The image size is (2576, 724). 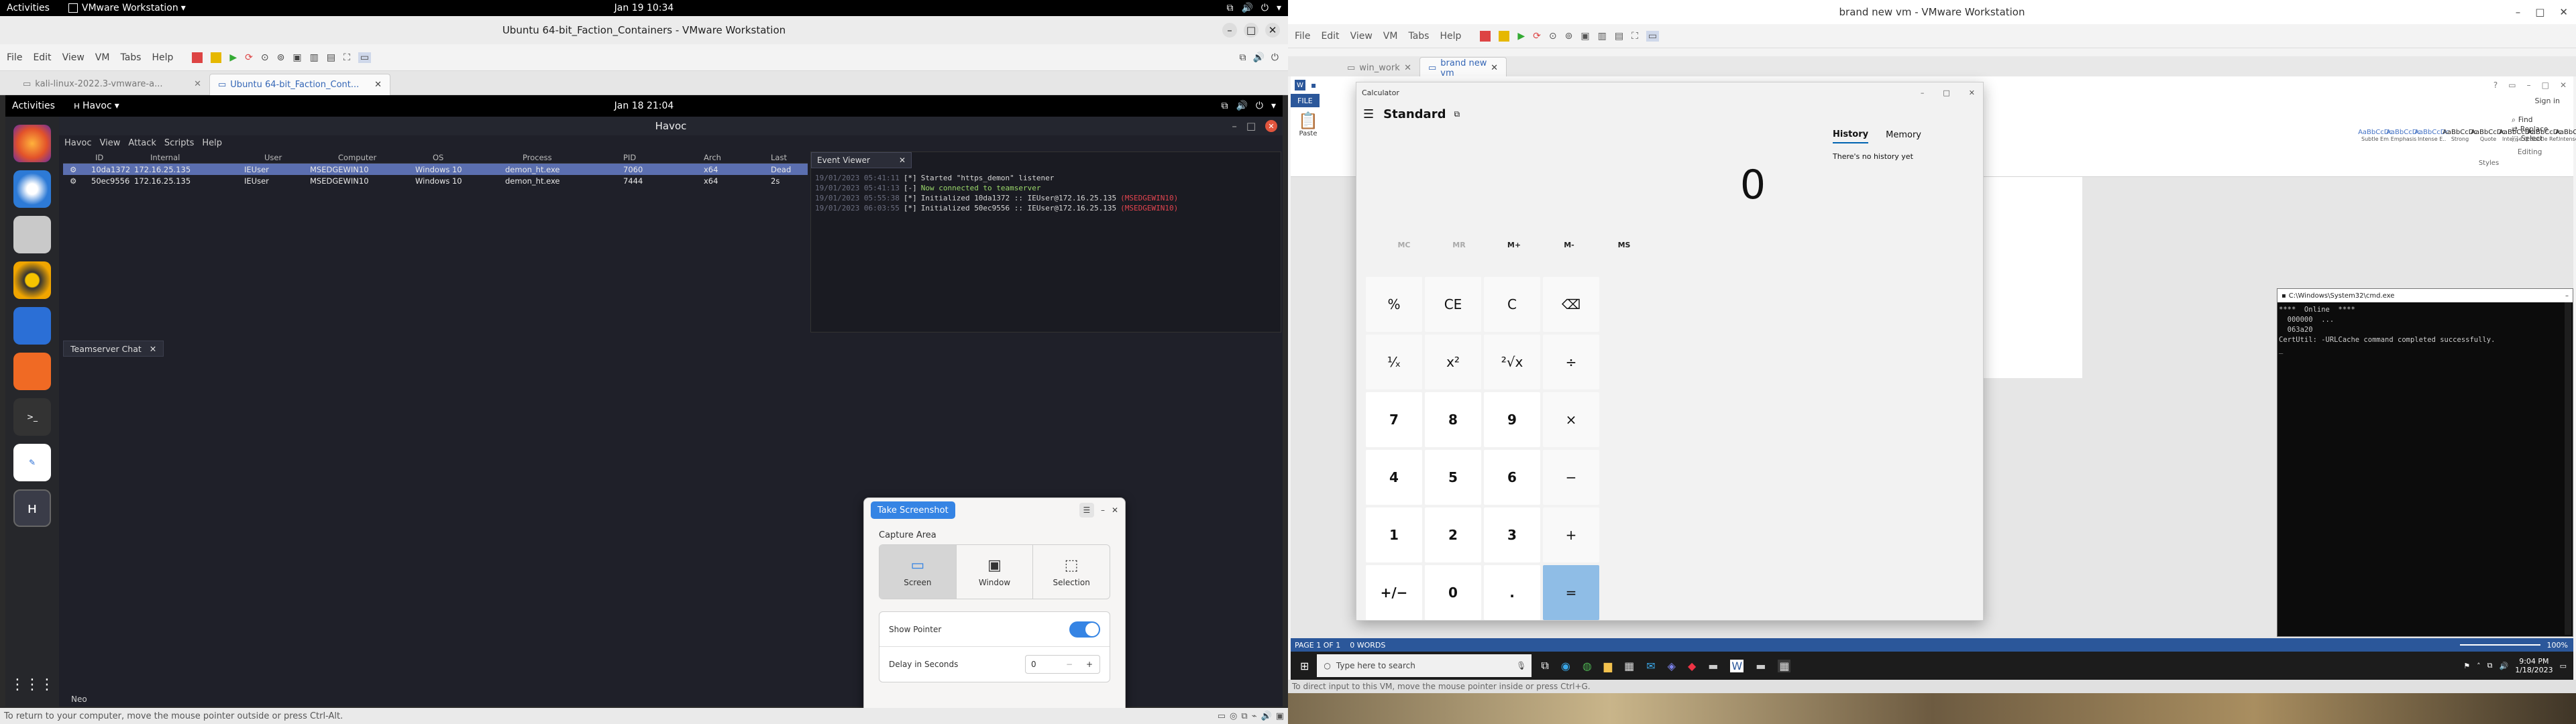 I want to click on memory-button: M-, so click(x=1569, y=245).